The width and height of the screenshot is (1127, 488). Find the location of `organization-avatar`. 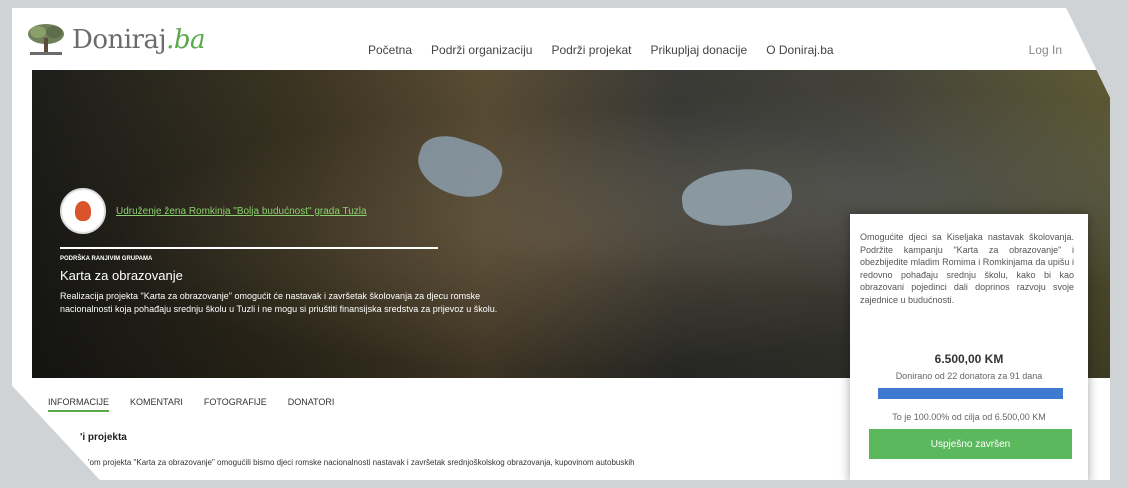

organization-avatar is located at coordinates (83, 211).